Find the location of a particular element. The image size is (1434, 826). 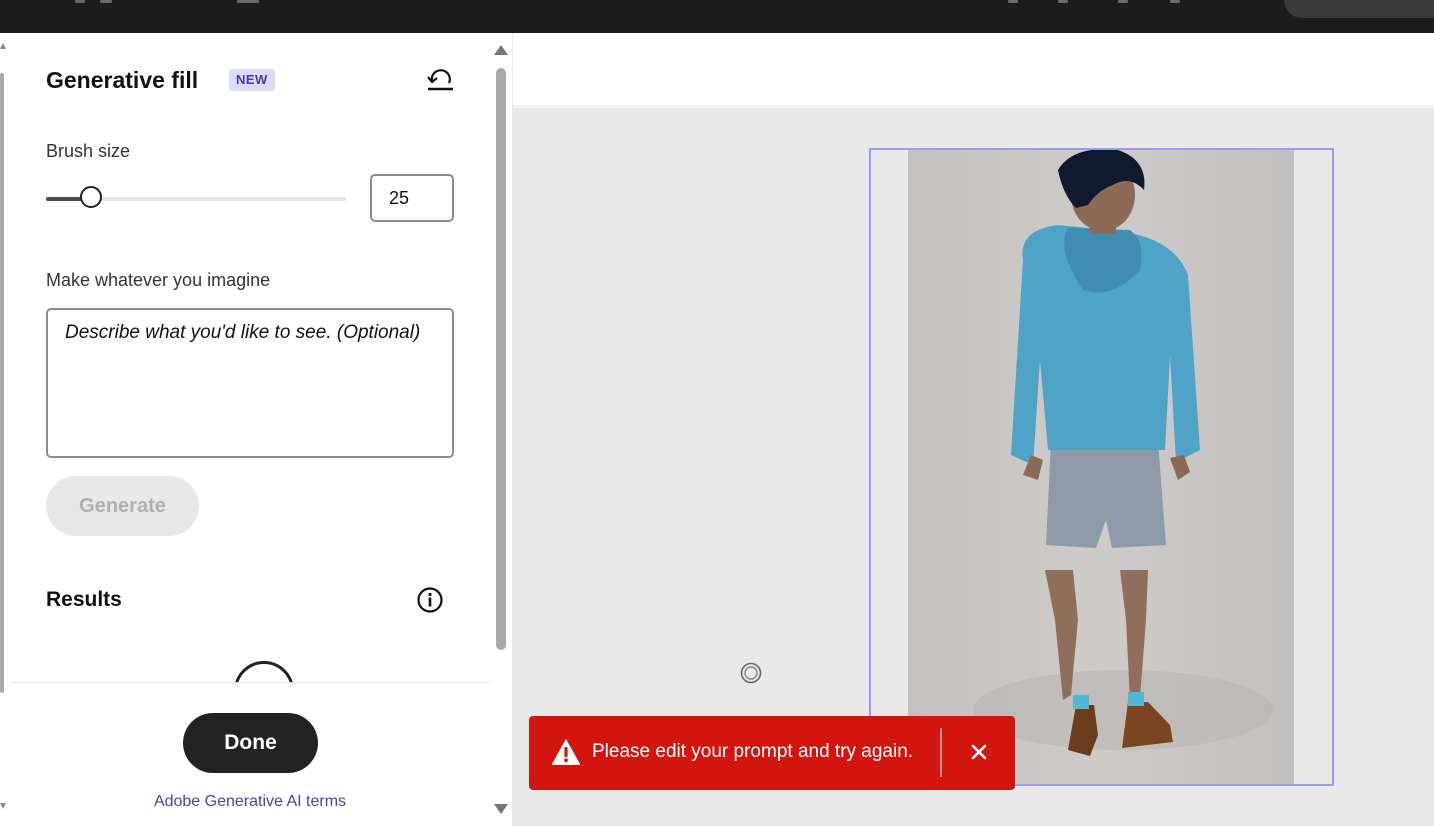

info-icon is located at coordinates (430, 600).